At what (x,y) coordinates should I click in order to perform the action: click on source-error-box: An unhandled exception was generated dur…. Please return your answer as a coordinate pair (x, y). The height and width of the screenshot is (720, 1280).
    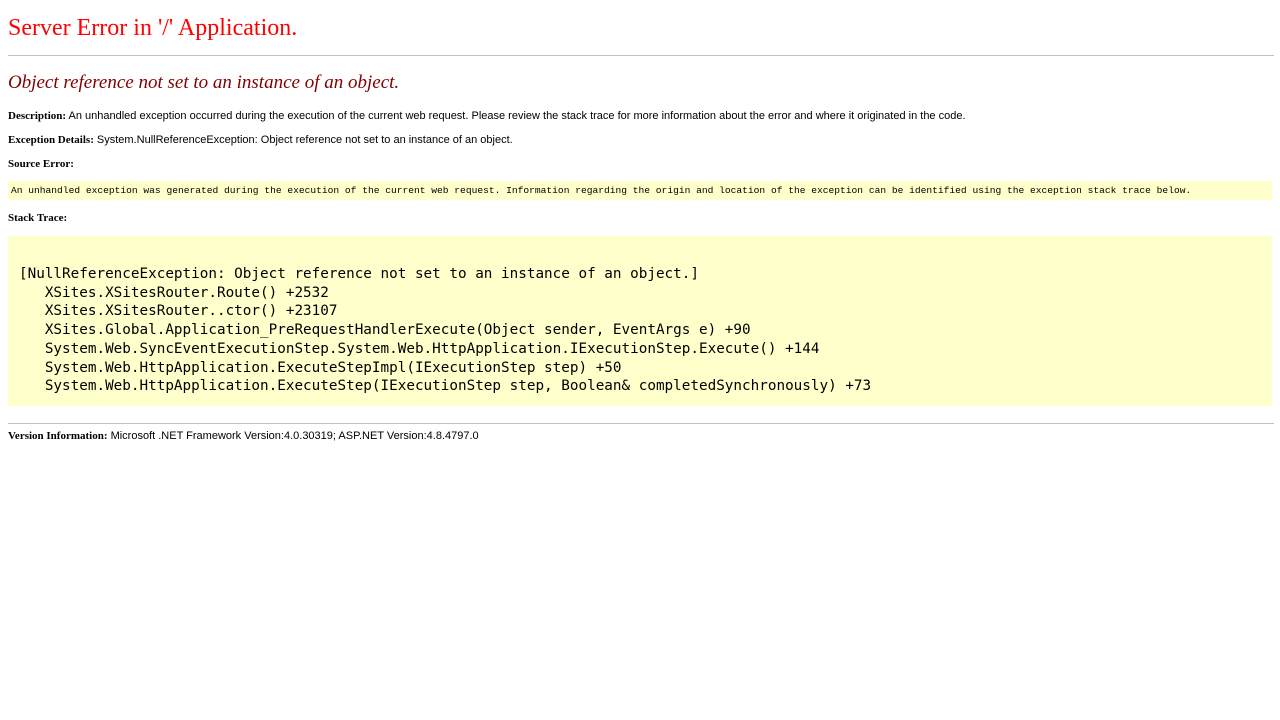
    Looking at the image, I should click on (640, 190).